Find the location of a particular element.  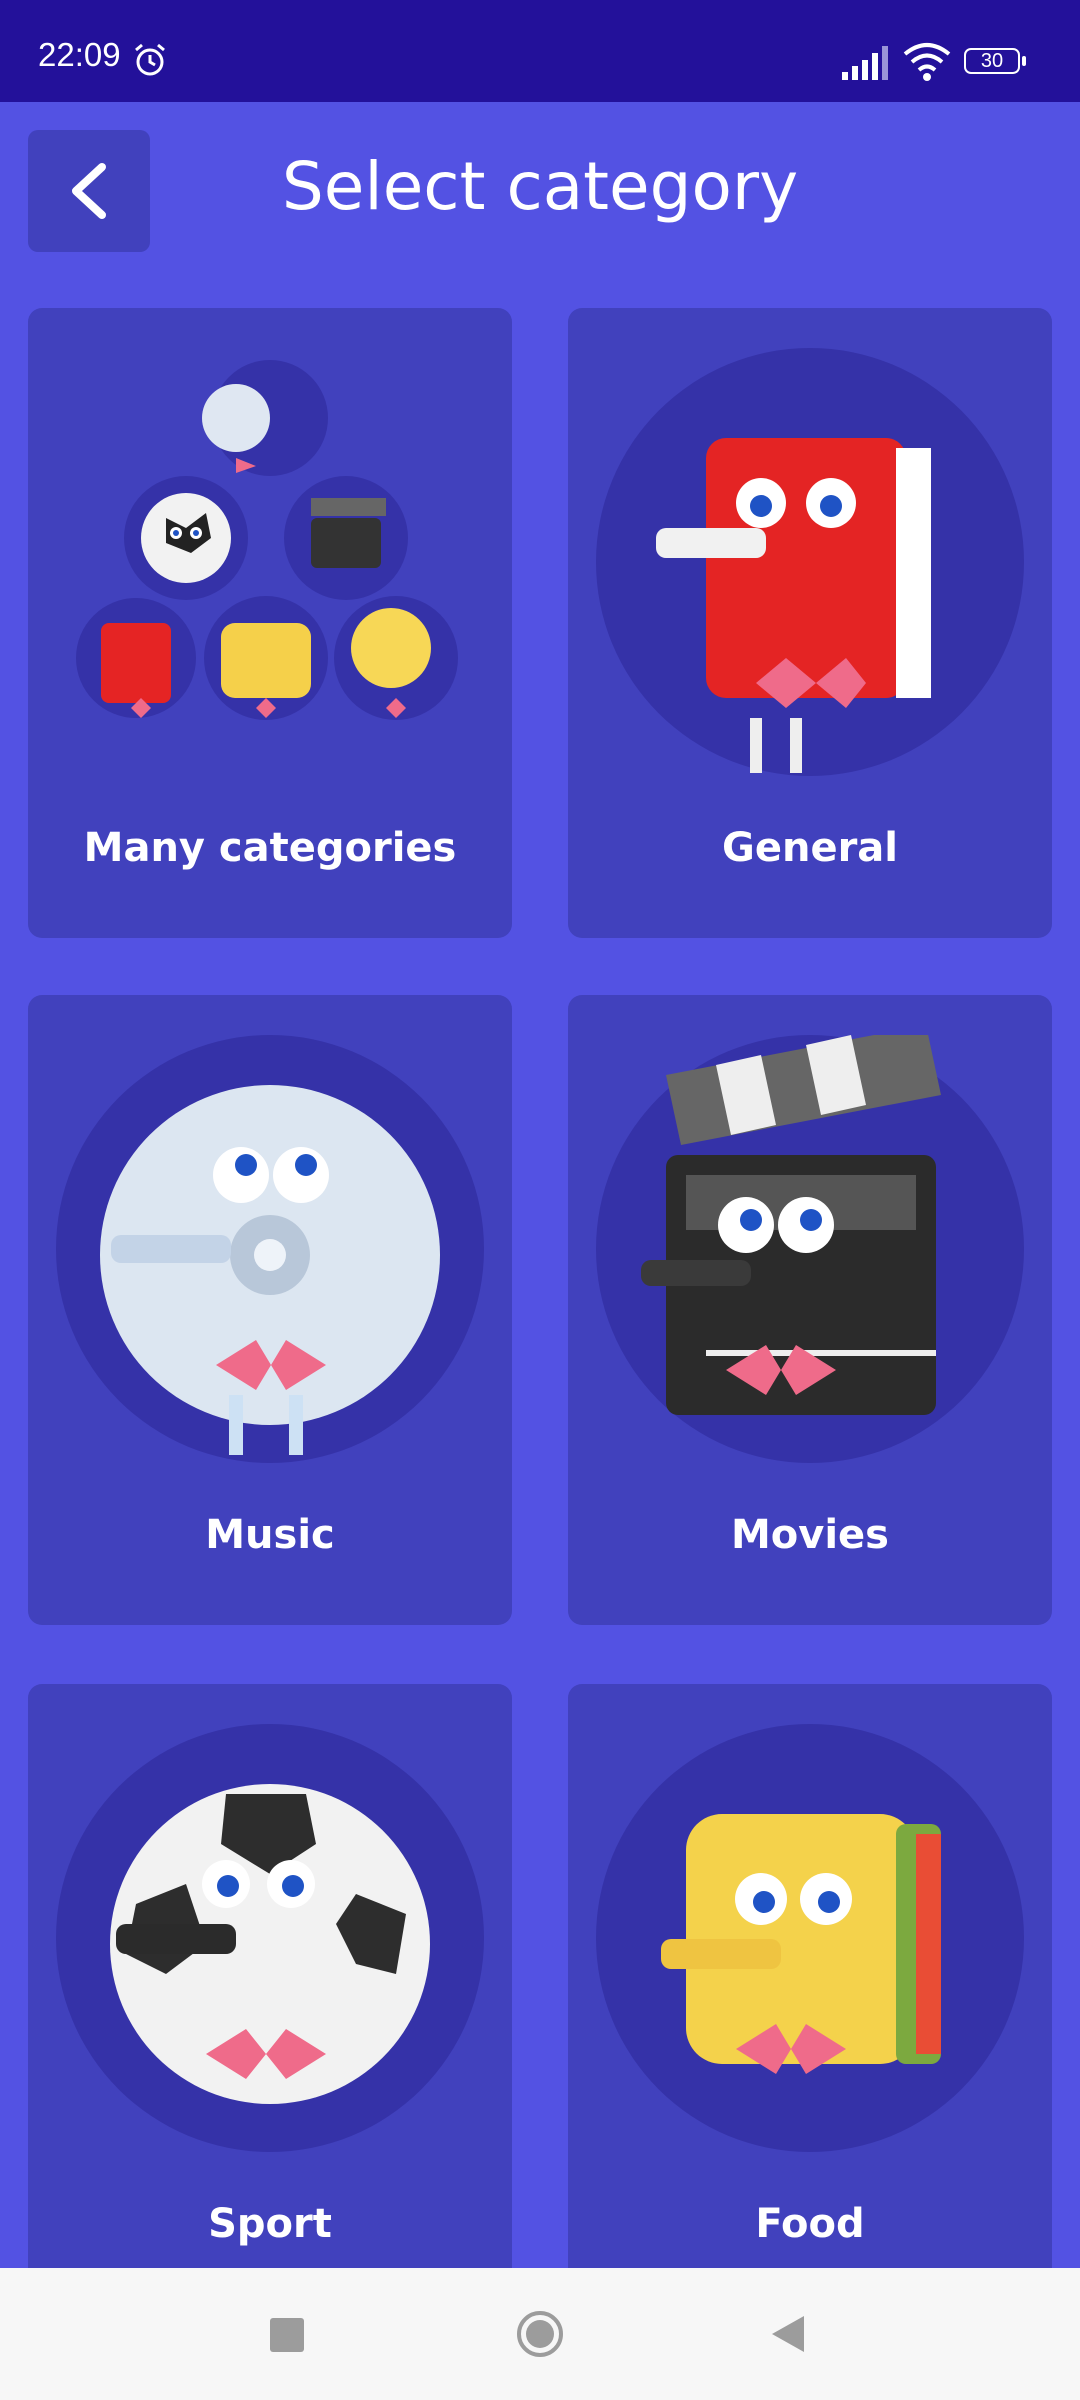

cd-mascot-illustration is located at coordinates (270, 1249).